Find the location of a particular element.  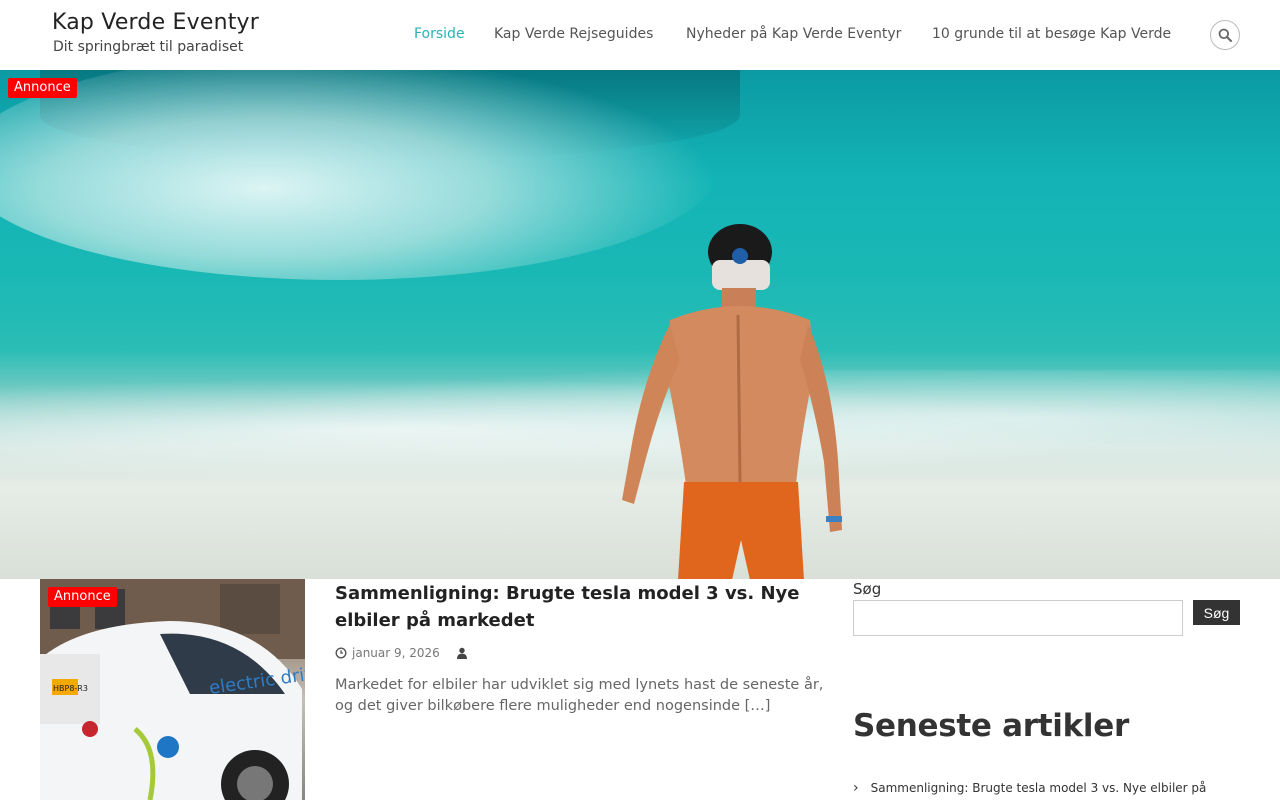

search-input is located at coordinates (1018, 618).